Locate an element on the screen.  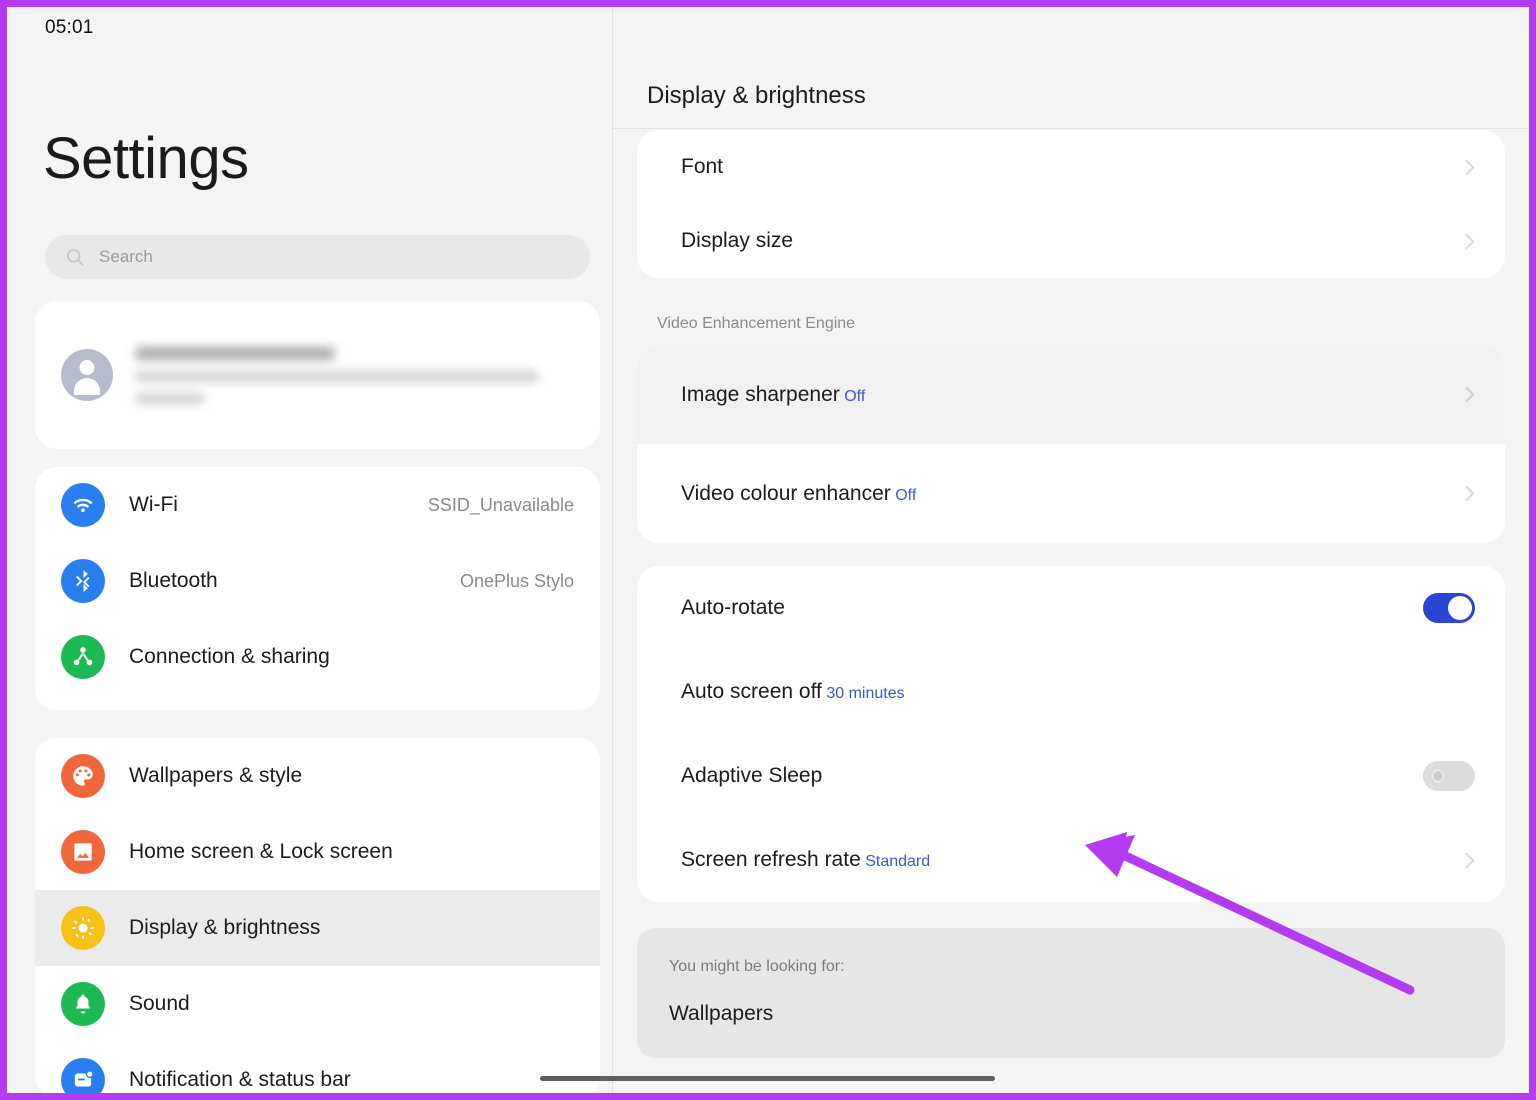
detail-header: Display & brightness is located at coordinates (1071, 68).